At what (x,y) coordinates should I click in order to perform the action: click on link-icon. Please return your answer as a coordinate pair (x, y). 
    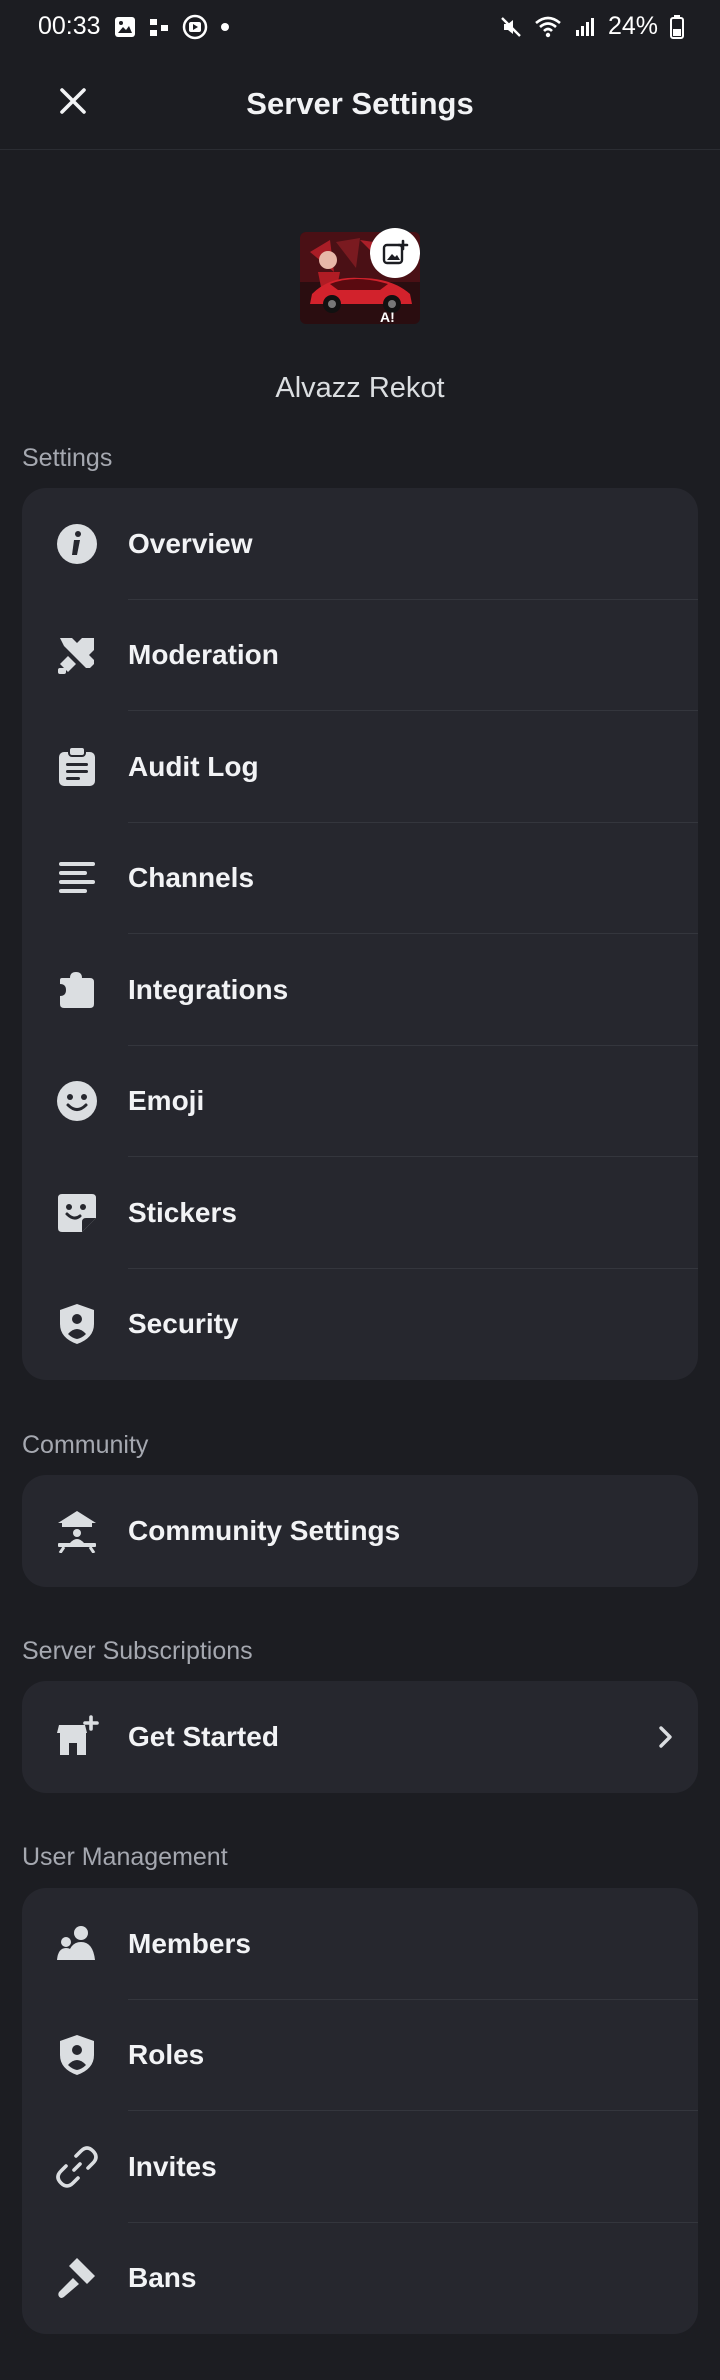
    Looking at the image, I should click on (77, 2167).